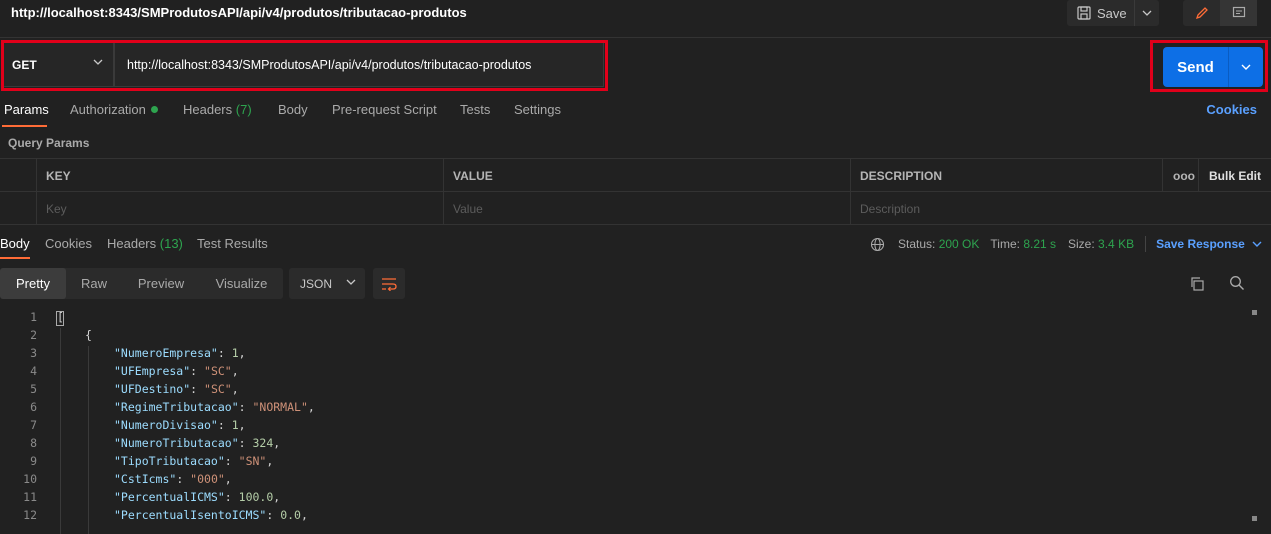  I want to click on column-description: DESCRIPTION, so click(1006, 175).